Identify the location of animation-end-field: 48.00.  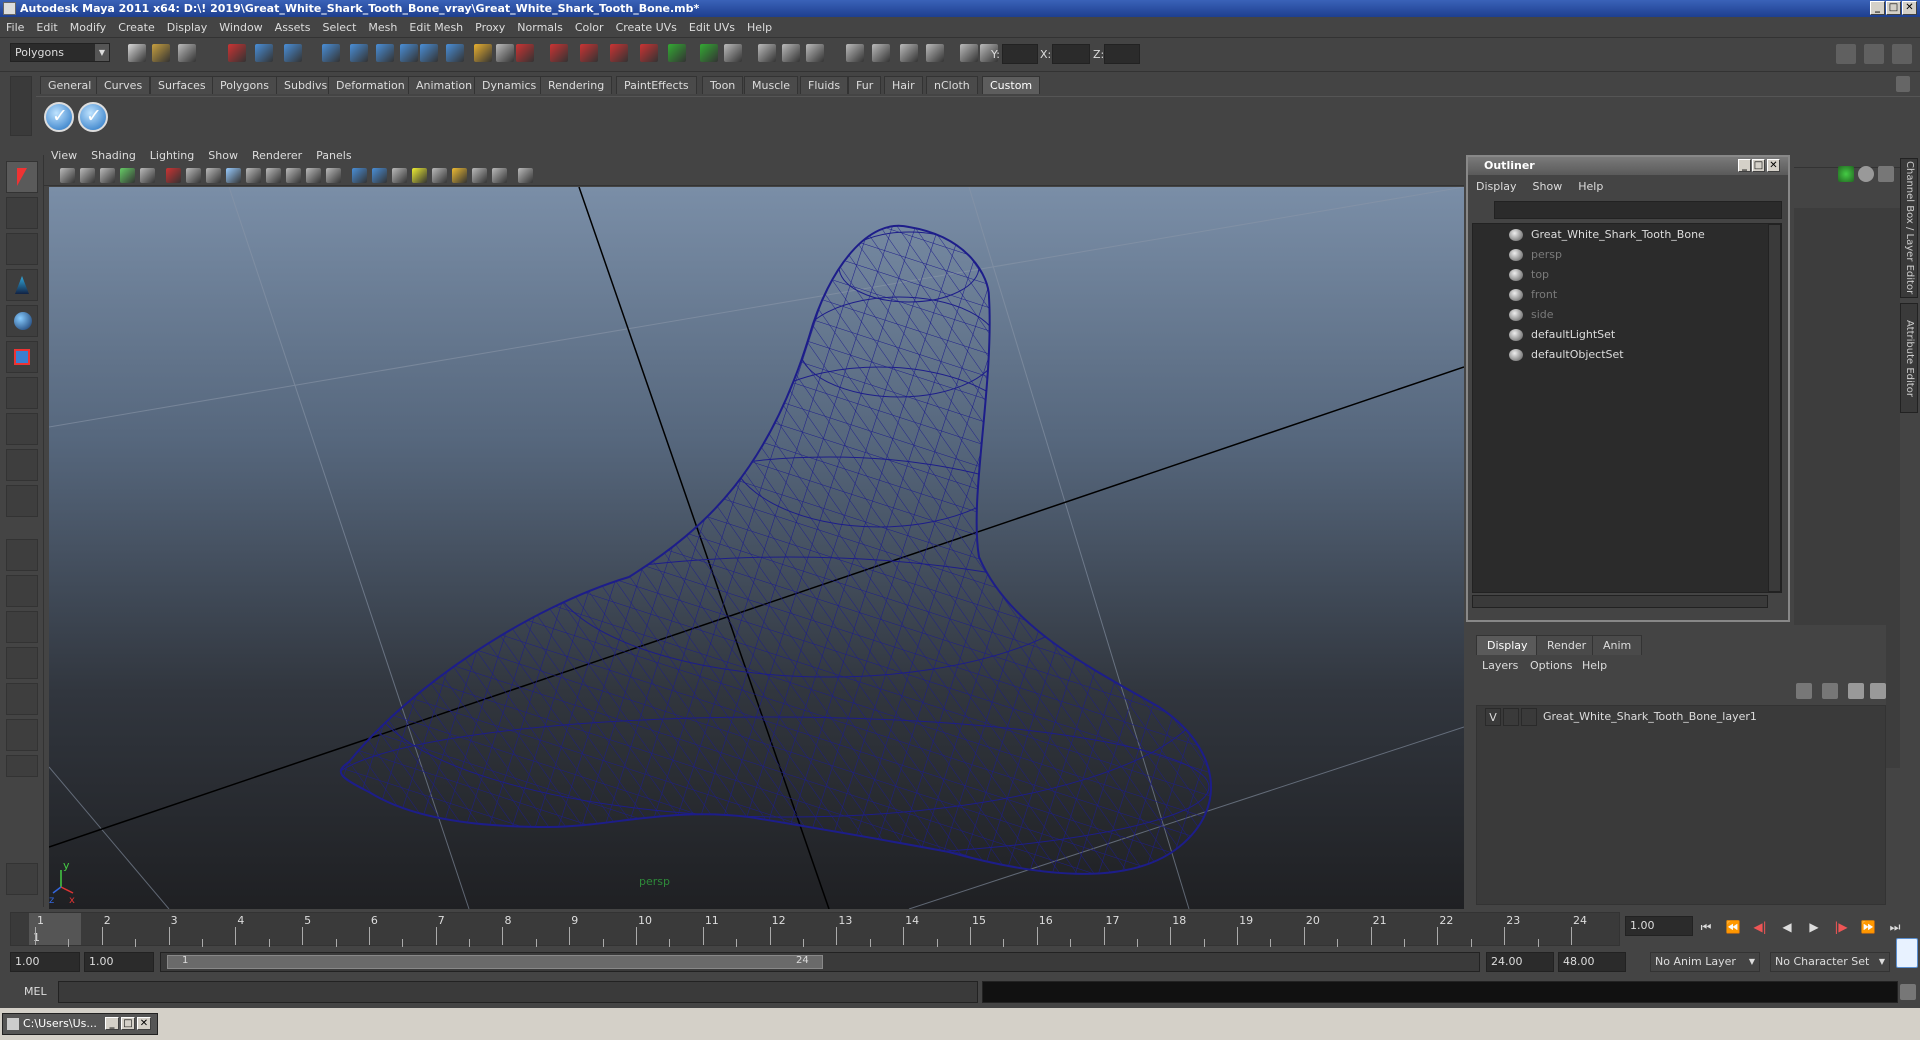
(1592, 962).